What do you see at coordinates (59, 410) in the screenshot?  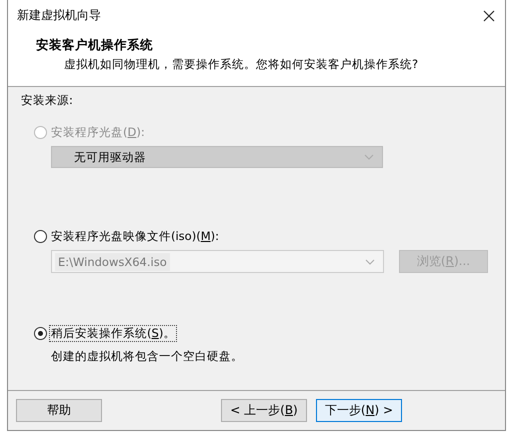 I see `help-button: 帮助` at bounding box center [59, 410].